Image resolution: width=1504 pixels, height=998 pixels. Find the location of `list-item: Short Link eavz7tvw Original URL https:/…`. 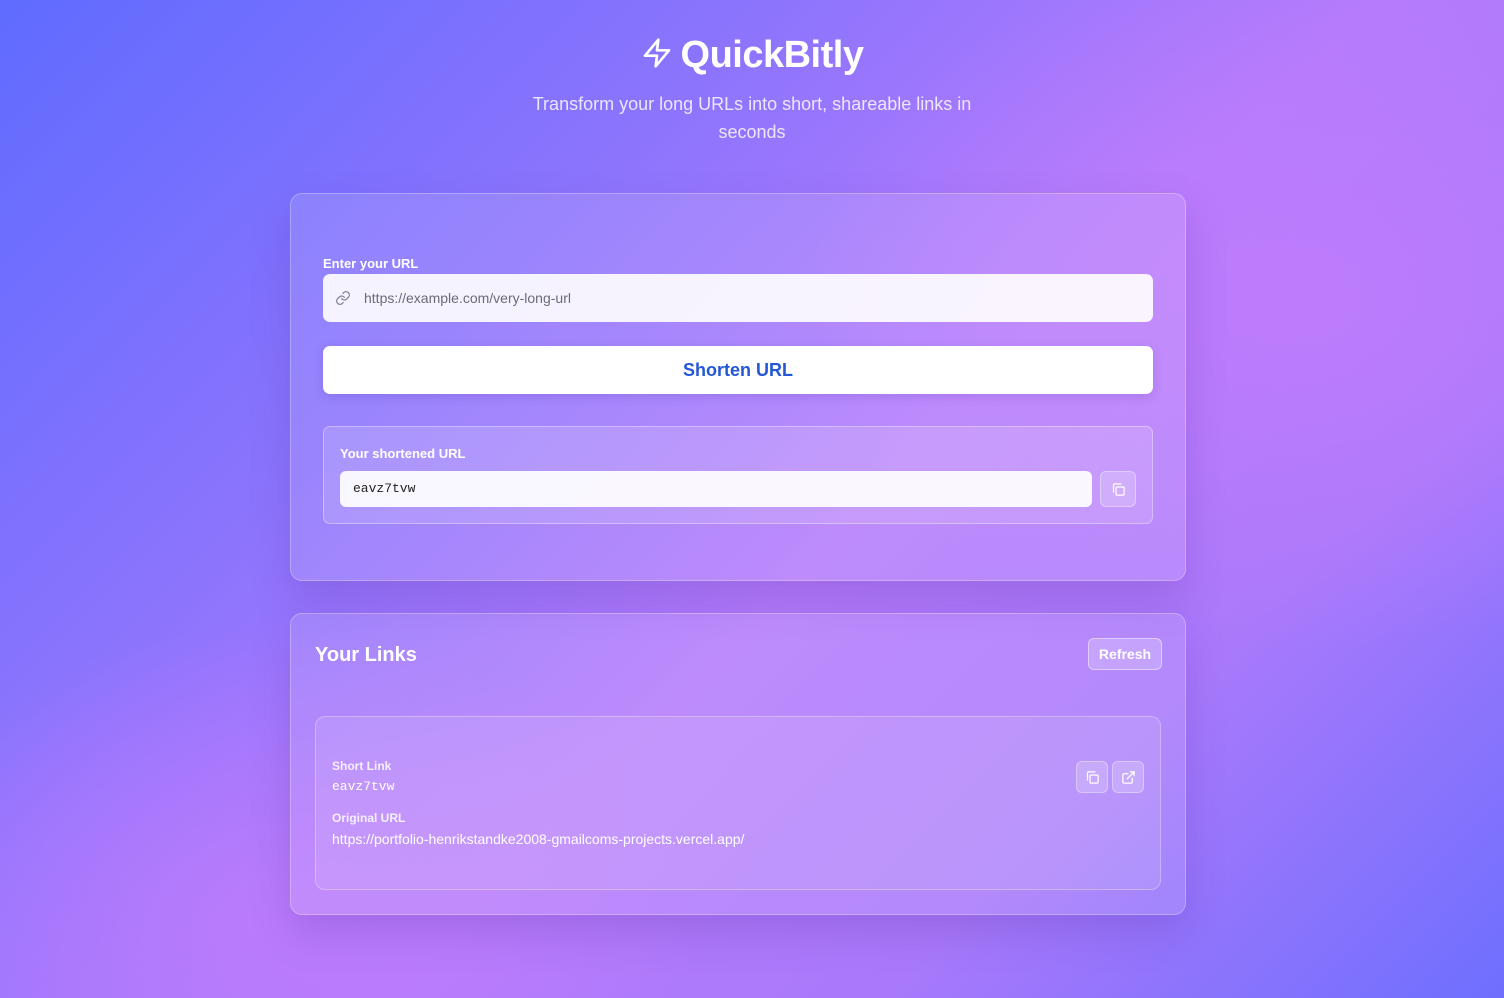

list-item: Short Link eavz7tvw Original URL https:/… is located at coordinates (738, 803).